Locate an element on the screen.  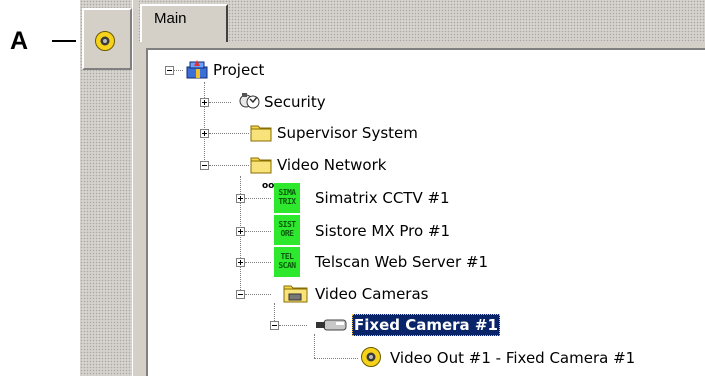
simatrix-icon: SIMA TRIX is located at coordinates (287, 198).